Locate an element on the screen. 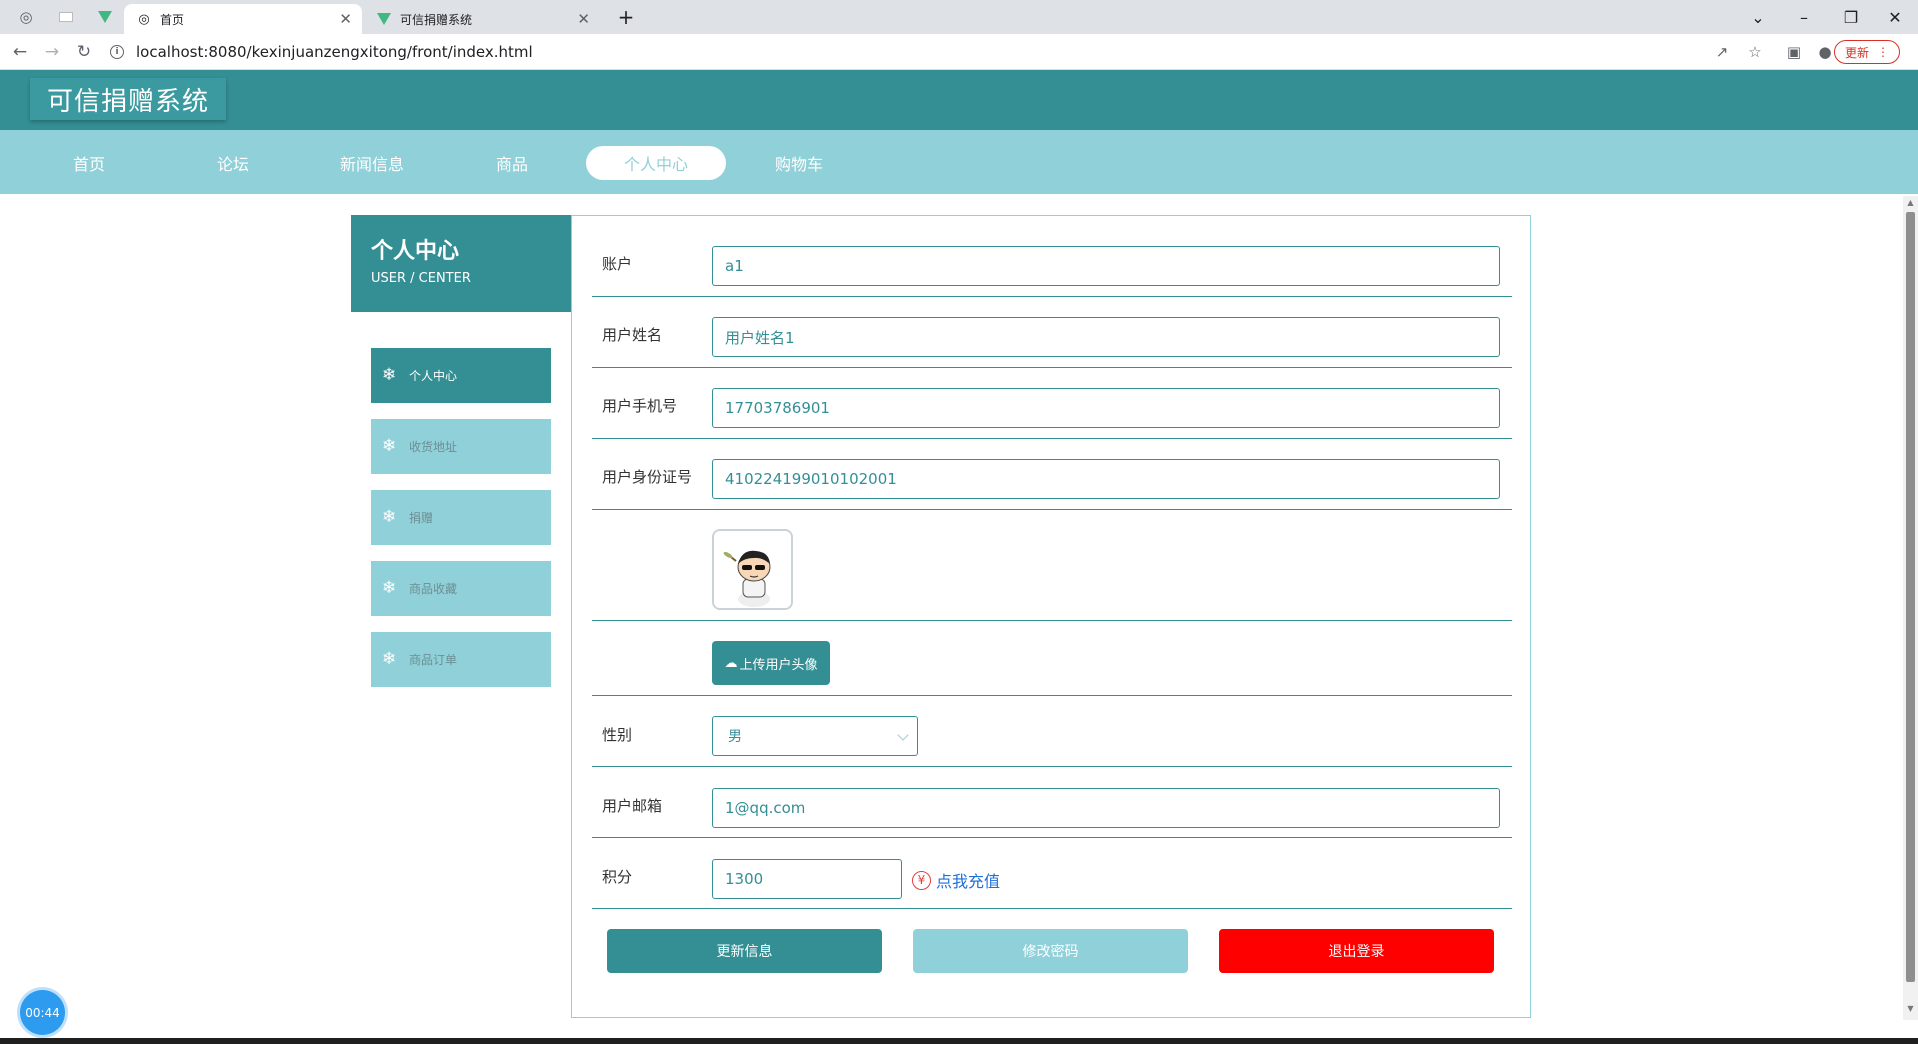 Image resolution: width=1918 pixels, height=1044 pixels. blank-page-icon is located at coordinates (66, 17).